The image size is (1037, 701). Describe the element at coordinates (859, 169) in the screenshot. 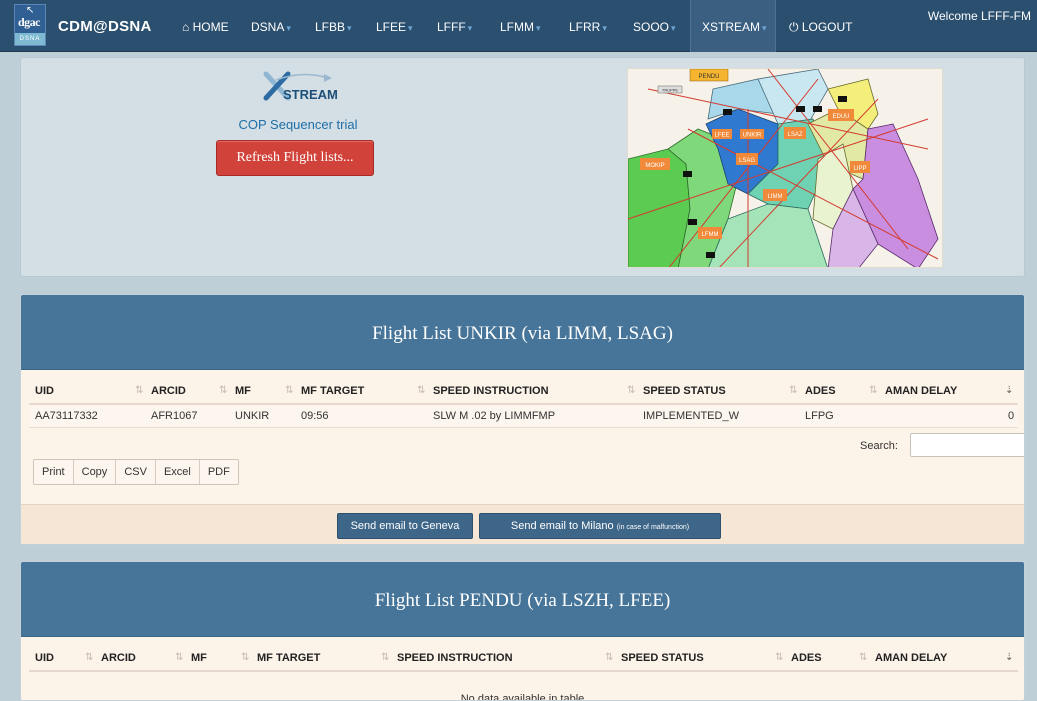

I see `map-label: LIPP` at that location.